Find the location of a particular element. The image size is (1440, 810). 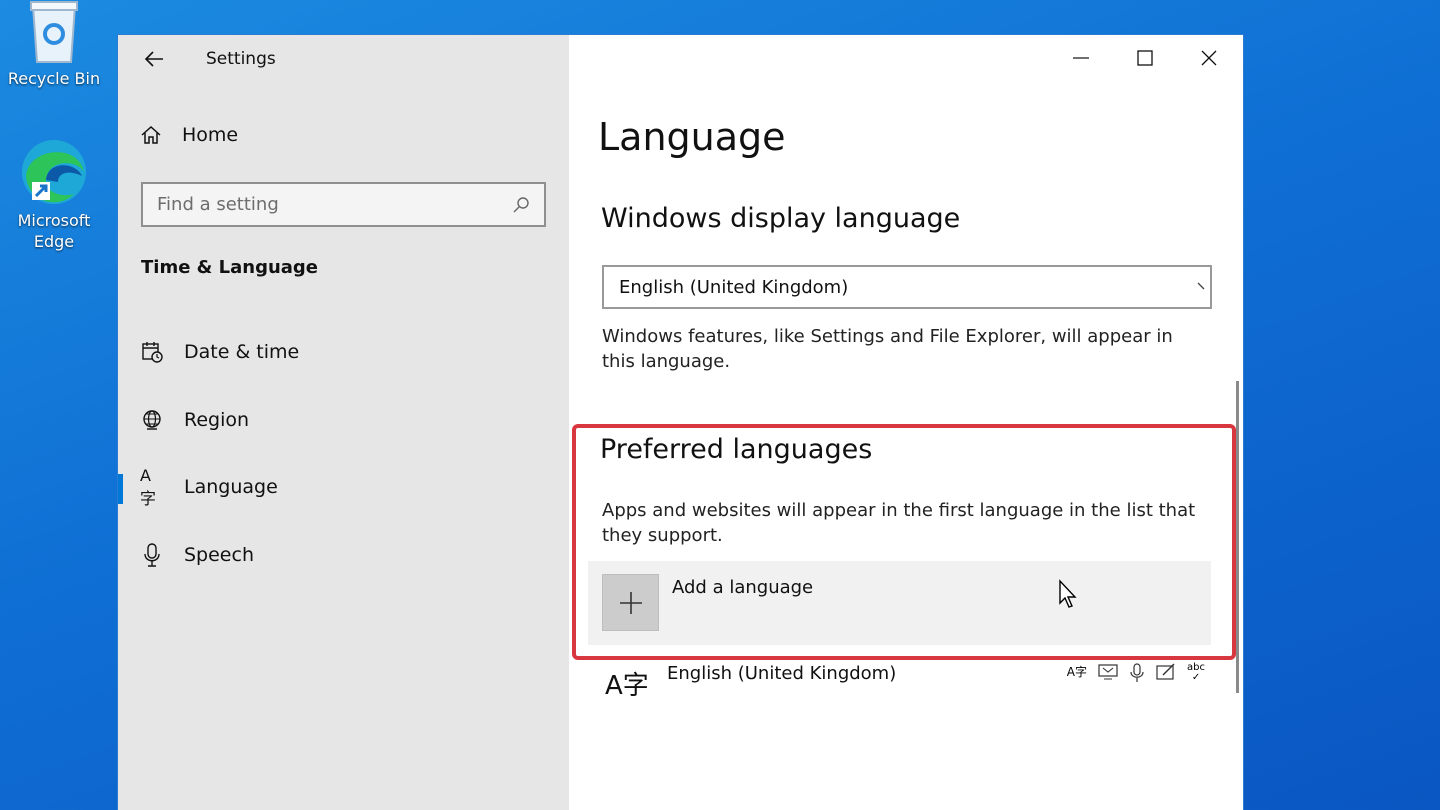

spellcheck-feature-icon: abc ✓ is located at coordinates (1196, 672).